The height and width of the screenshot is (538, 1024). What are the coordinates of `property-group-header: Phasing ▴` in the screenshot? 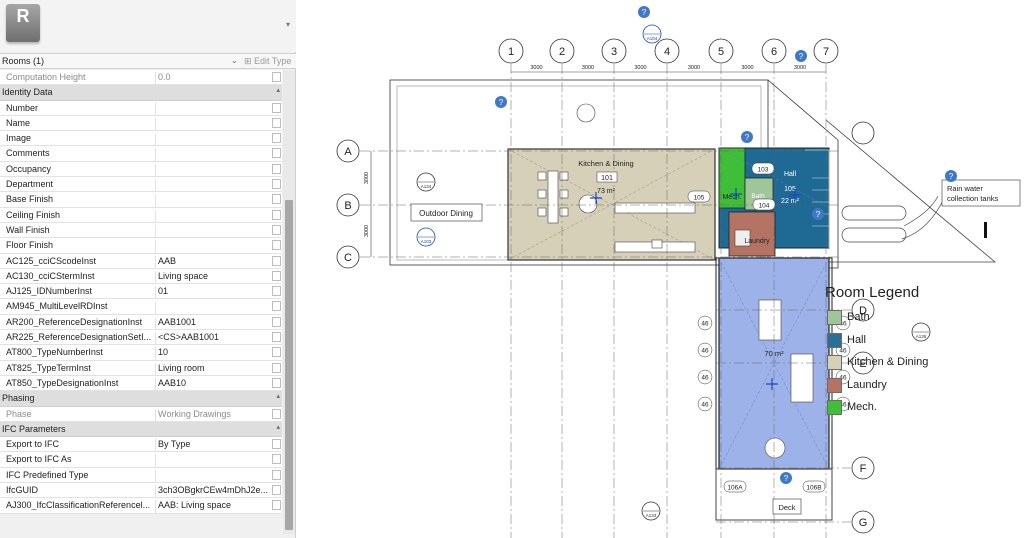 It's located at (141, 399).